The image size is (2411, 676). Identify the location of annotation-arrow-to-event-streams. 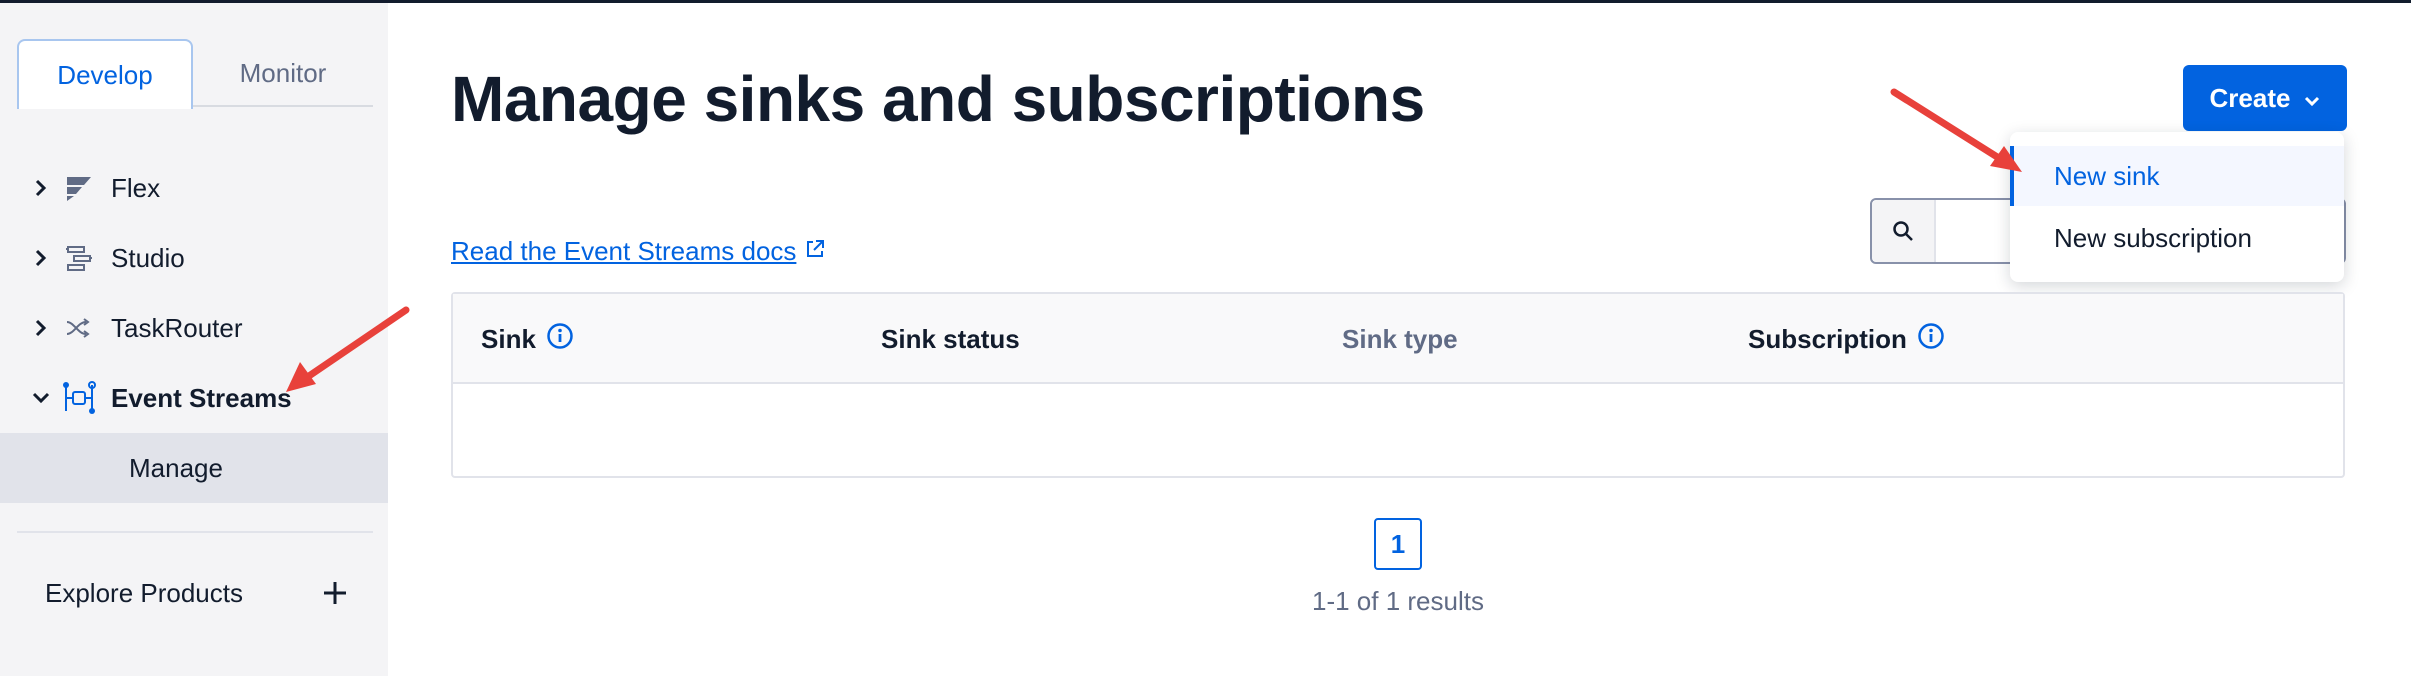
(348, 349).